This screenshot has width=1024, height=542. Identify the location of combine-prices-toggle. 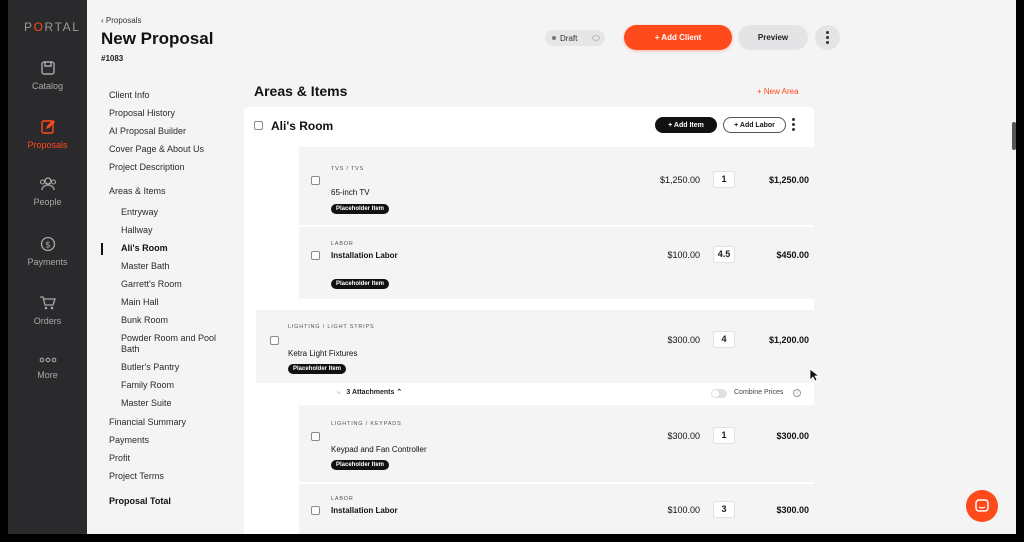
(719, 393).